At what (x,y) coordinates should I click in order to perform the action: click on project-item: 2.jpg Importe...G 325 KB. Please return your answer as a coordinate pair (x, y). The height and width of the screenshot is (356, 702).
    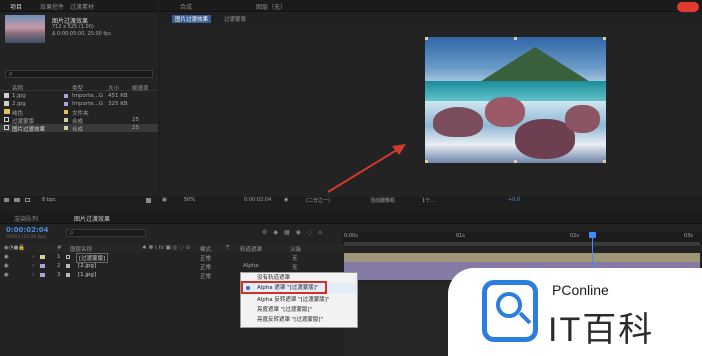
    Looking at the image, I should click on (79, 104).